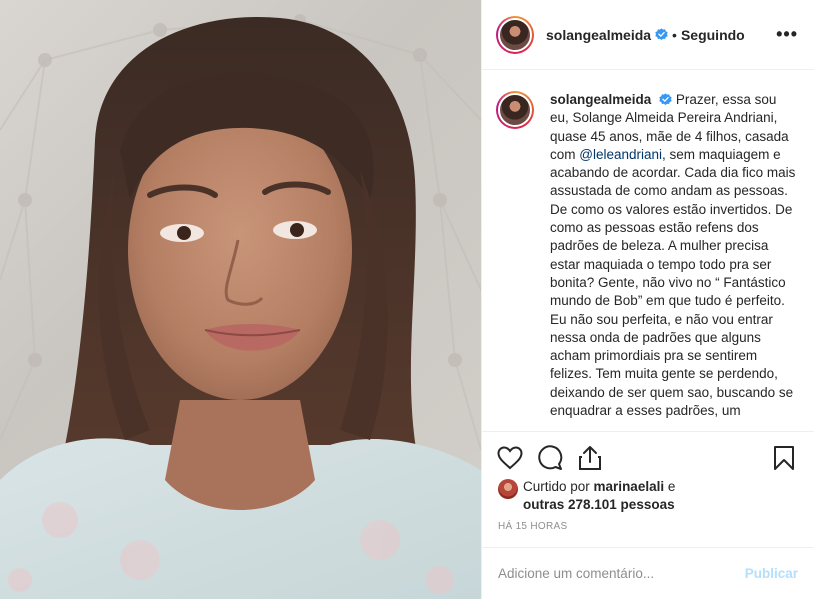 The height and width of the screenshot is (599, 814). Describe the element at coordinates (508, 489) in the screenshot. I see `liker-avatar` at that location.